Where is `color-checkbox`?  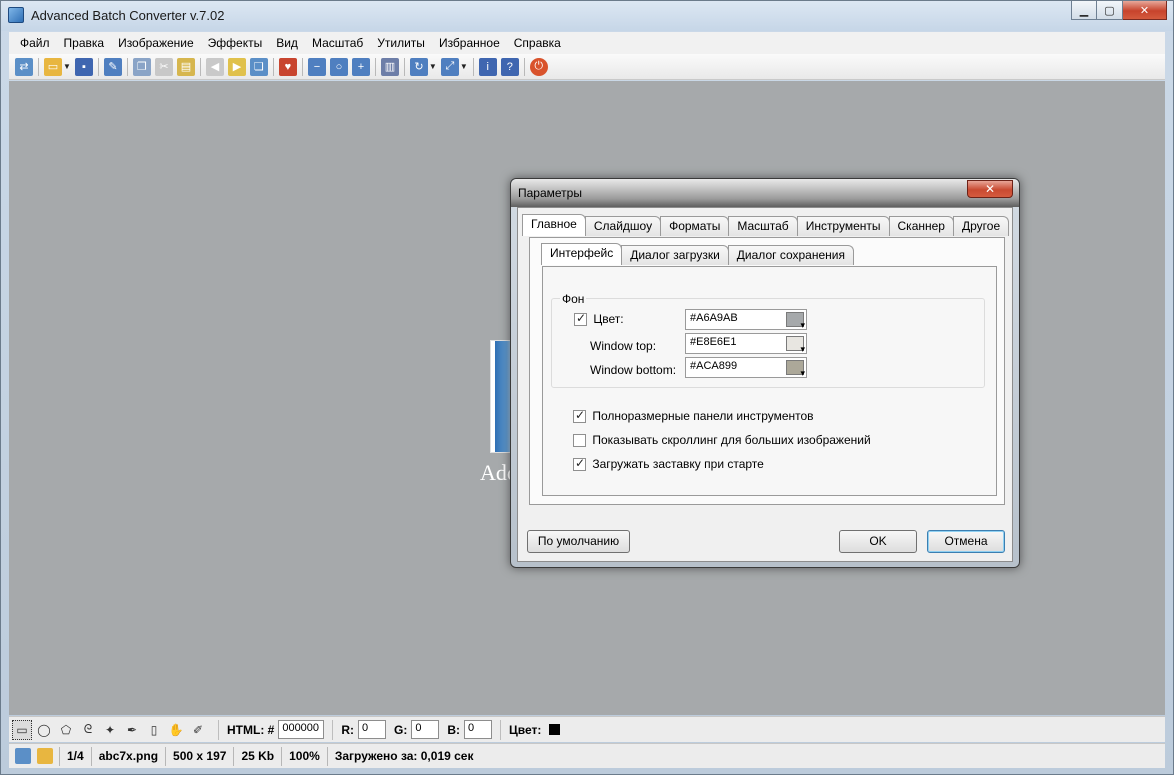
color-checkbox is located at coordinates (580, 319).